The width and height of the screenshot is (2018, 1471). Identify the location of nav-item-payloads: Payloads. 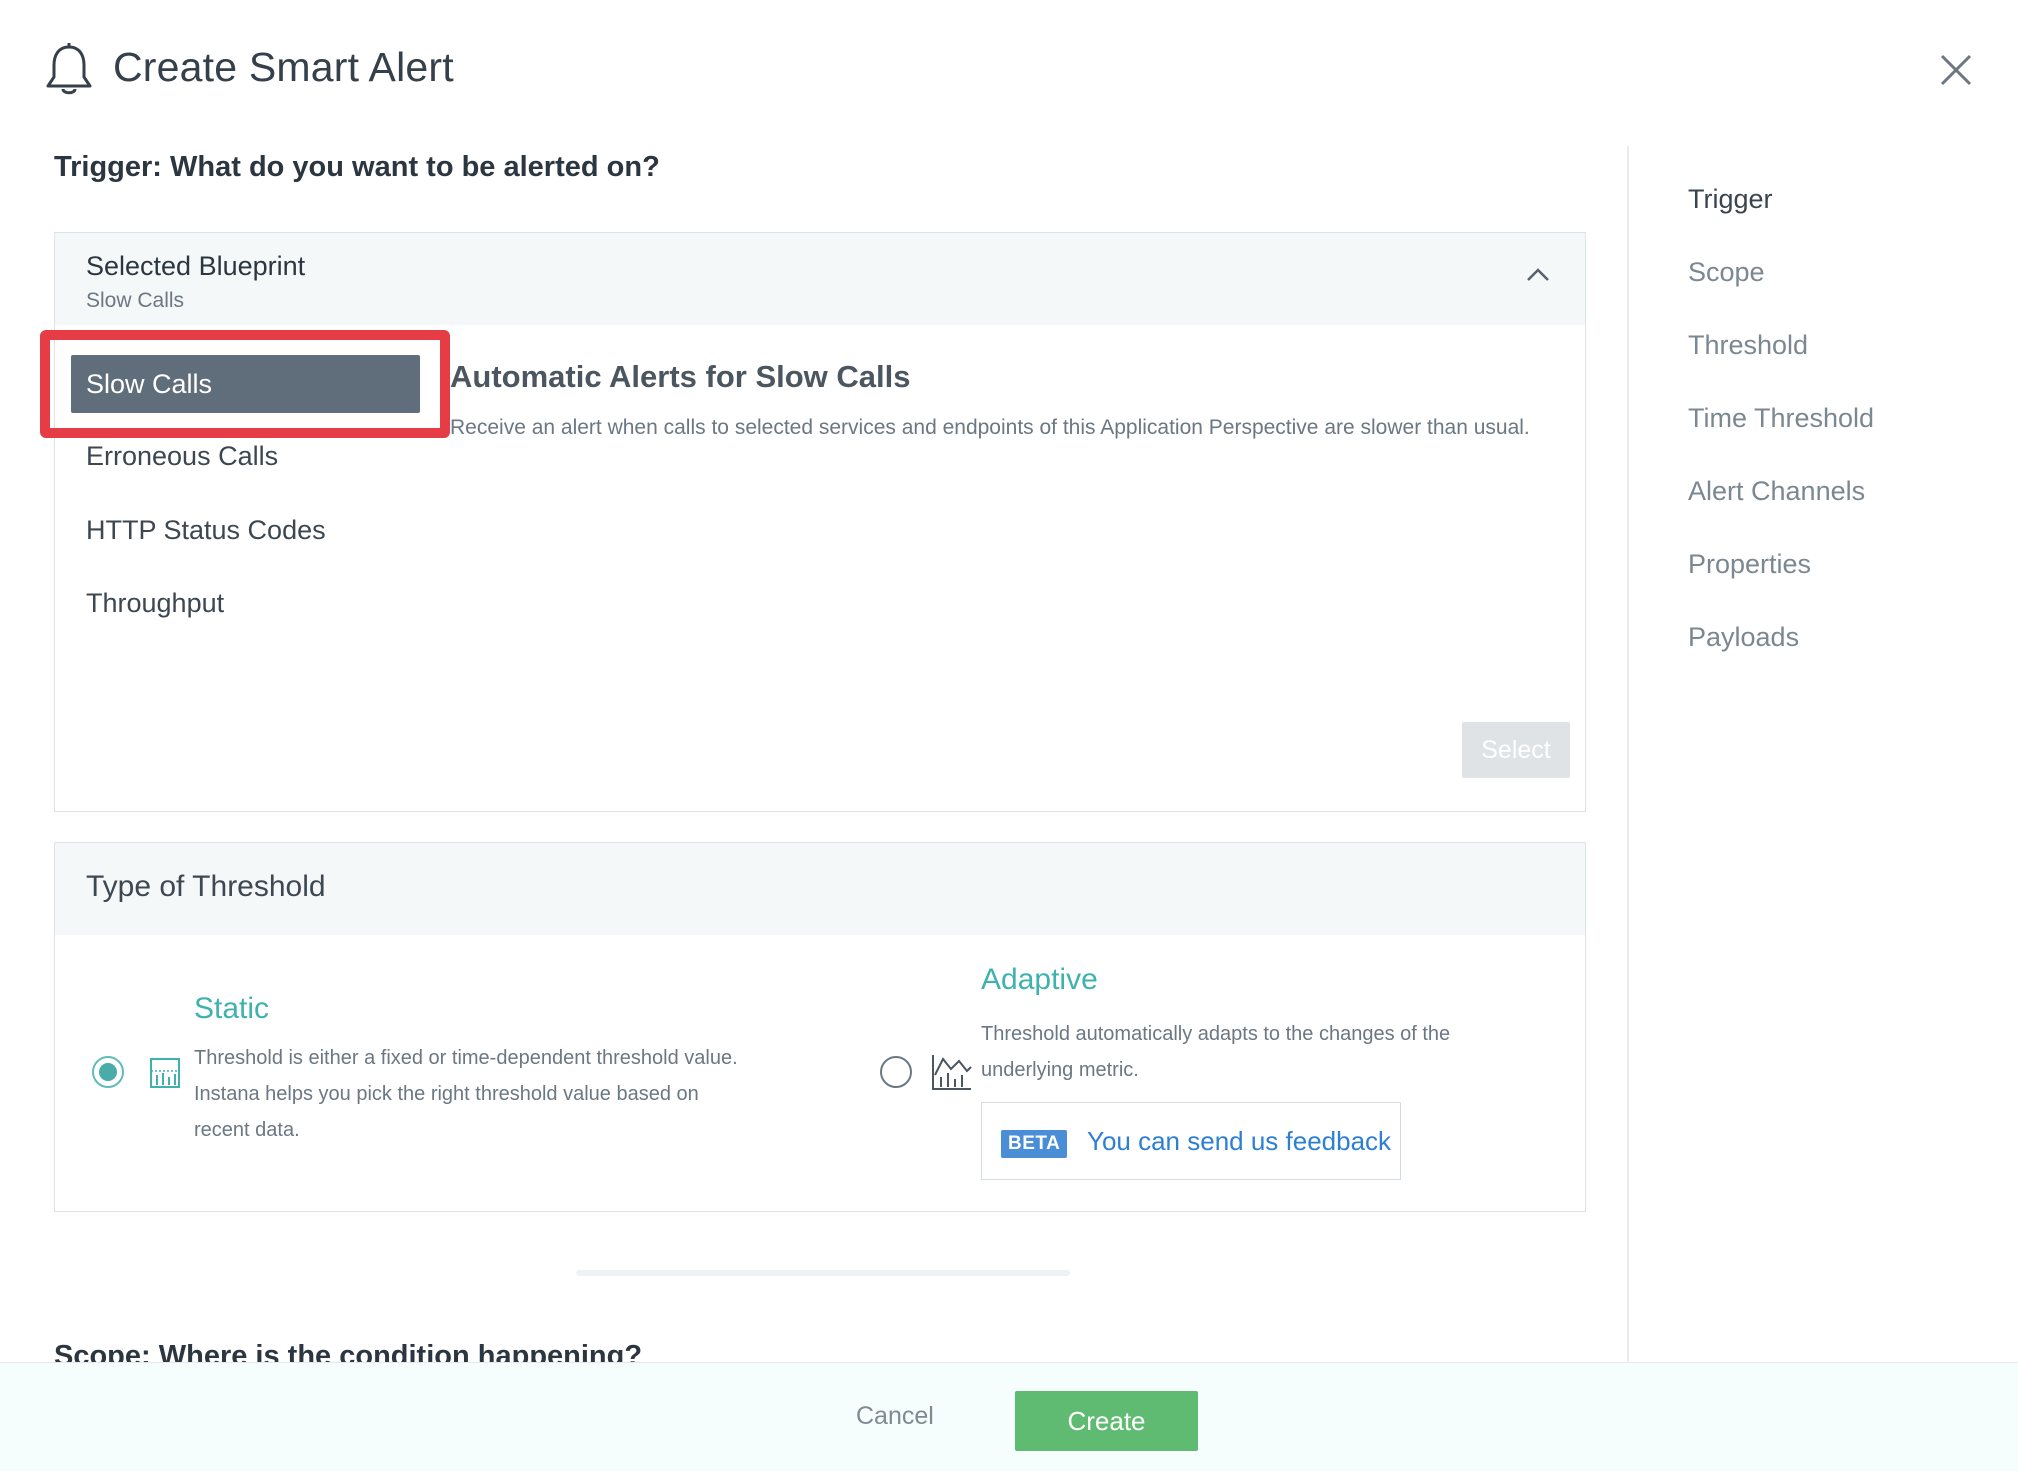
(1743, 637).